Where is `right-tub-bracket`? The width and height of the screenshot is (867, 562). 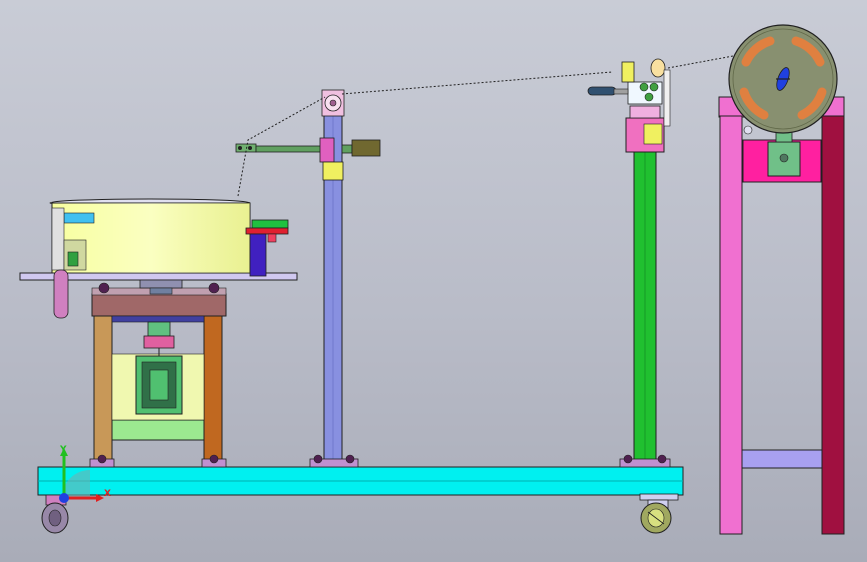
right-tub-bracket is located at coordinates (267, 248).